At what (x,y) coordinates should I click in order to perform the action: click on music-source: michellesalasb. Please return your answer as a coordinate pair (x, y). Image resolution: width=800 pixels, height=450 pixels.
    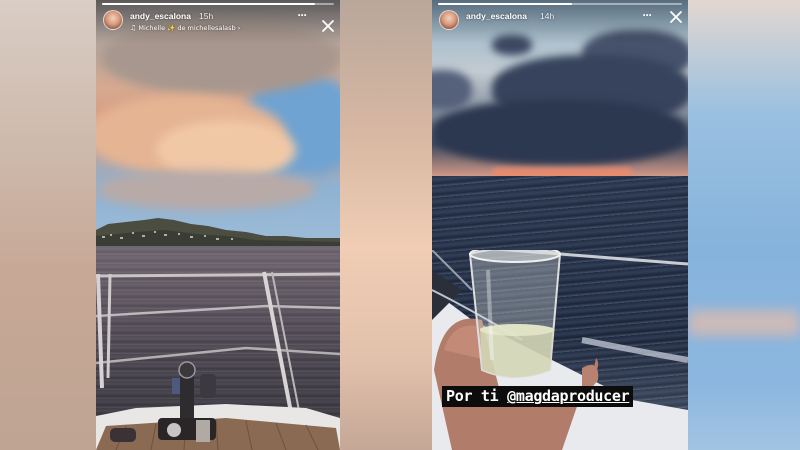
    Looking at the image, I should click on (211, 28).